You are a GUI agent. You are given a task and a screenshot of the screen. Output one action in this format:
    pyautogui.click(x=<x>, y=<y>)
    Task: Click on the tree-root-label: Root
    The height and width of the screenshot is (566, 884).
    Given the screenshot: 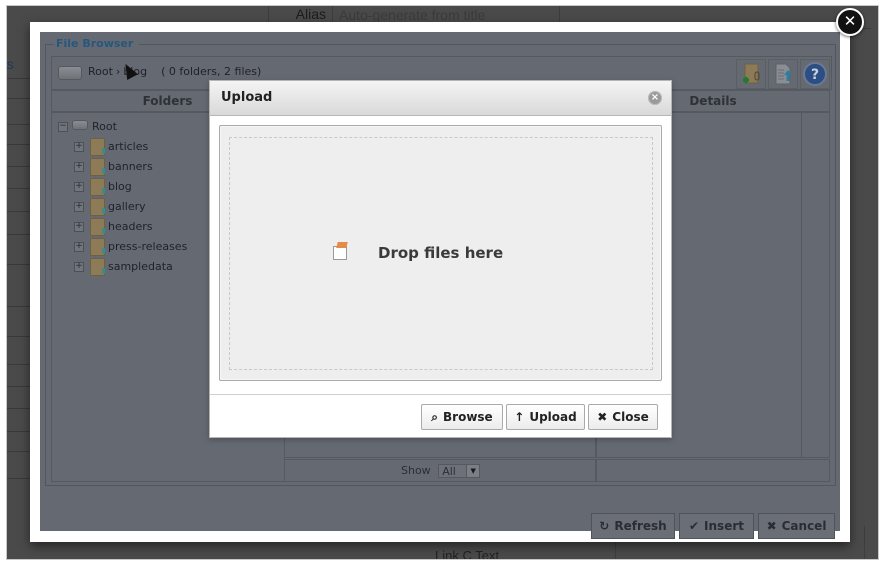 What is the action you would take?
    pyautogui.click(x=104, y=126)
    